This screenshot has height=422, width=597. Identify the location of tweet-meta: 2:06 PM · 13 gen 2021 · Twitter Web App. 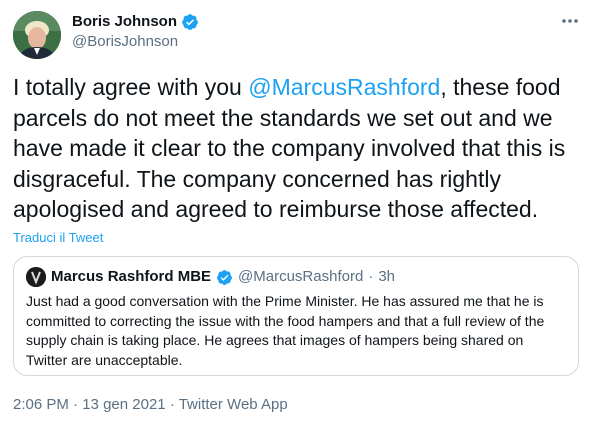
(150, 405).